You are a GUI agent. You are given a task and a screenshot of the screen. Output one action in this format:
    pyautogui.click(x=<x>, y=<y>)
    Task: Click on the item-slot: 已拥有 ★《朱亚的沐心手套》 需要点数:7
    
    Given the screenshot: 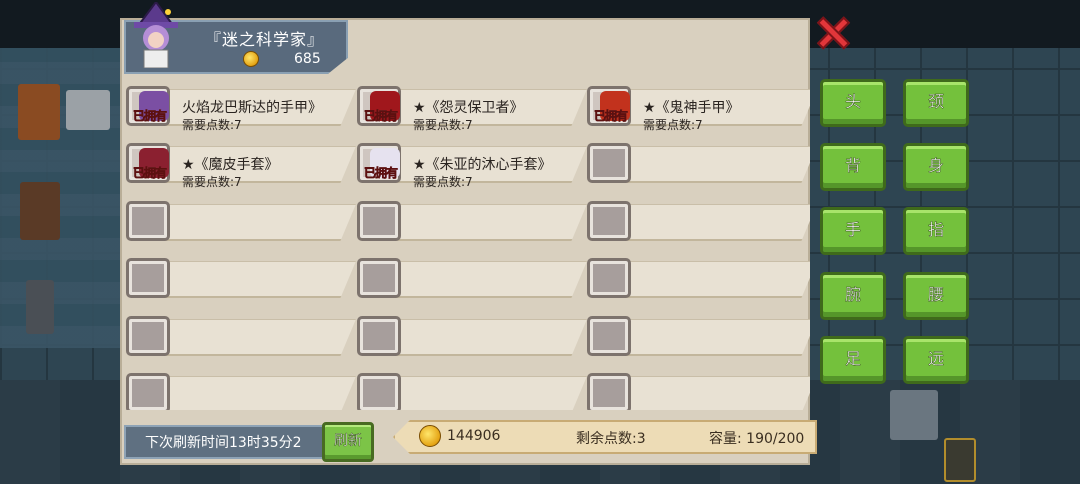 What is the action you would take?
    pyautogui.click(x=471, y=163)
    